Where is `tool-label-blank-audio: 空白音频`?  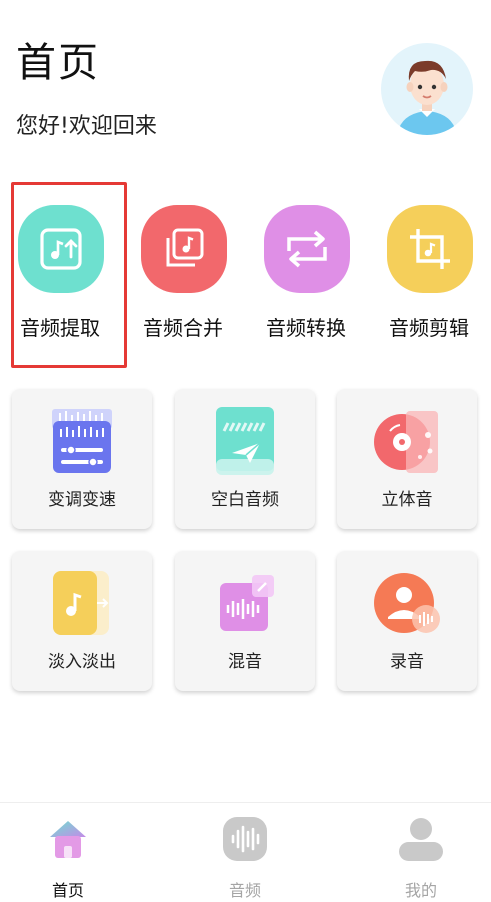
tool-label-blank-audio: 空白音频 is located at coordinates (245, 500).